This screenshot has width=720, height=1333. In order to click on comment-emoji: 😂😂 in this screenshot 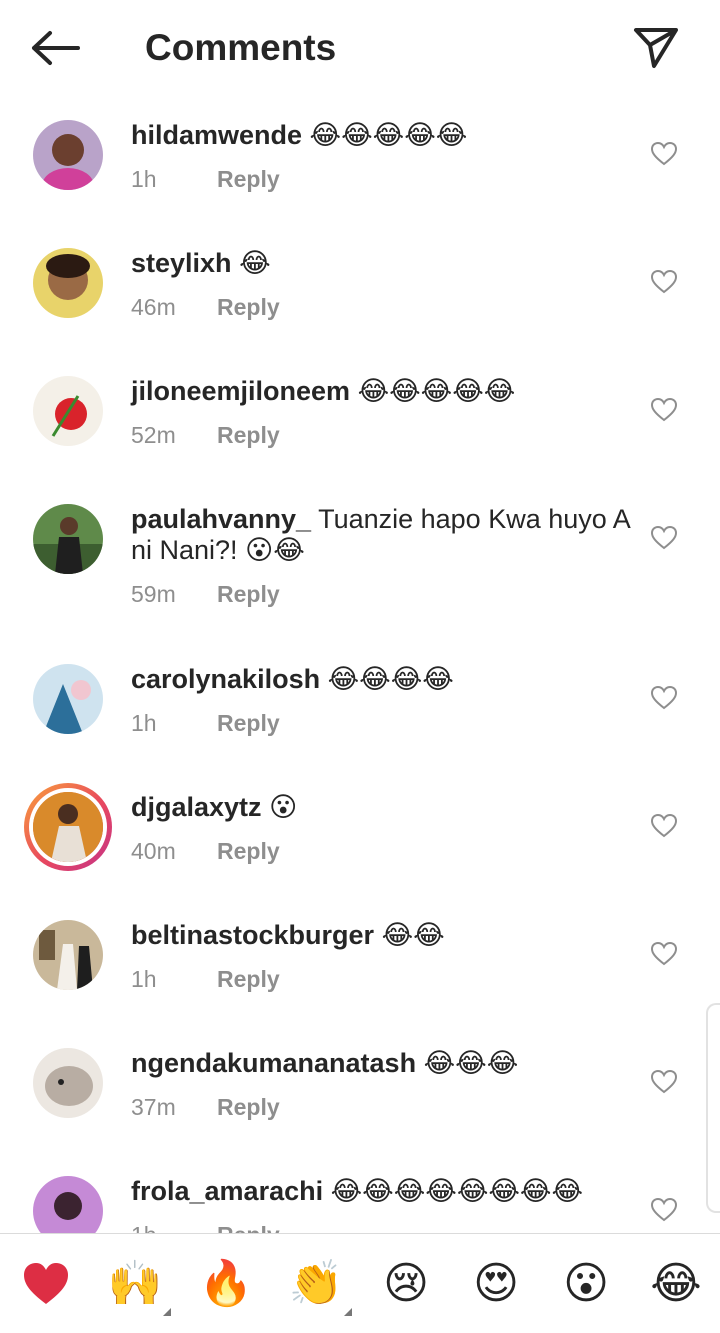, I will do `click(413, 935)`.